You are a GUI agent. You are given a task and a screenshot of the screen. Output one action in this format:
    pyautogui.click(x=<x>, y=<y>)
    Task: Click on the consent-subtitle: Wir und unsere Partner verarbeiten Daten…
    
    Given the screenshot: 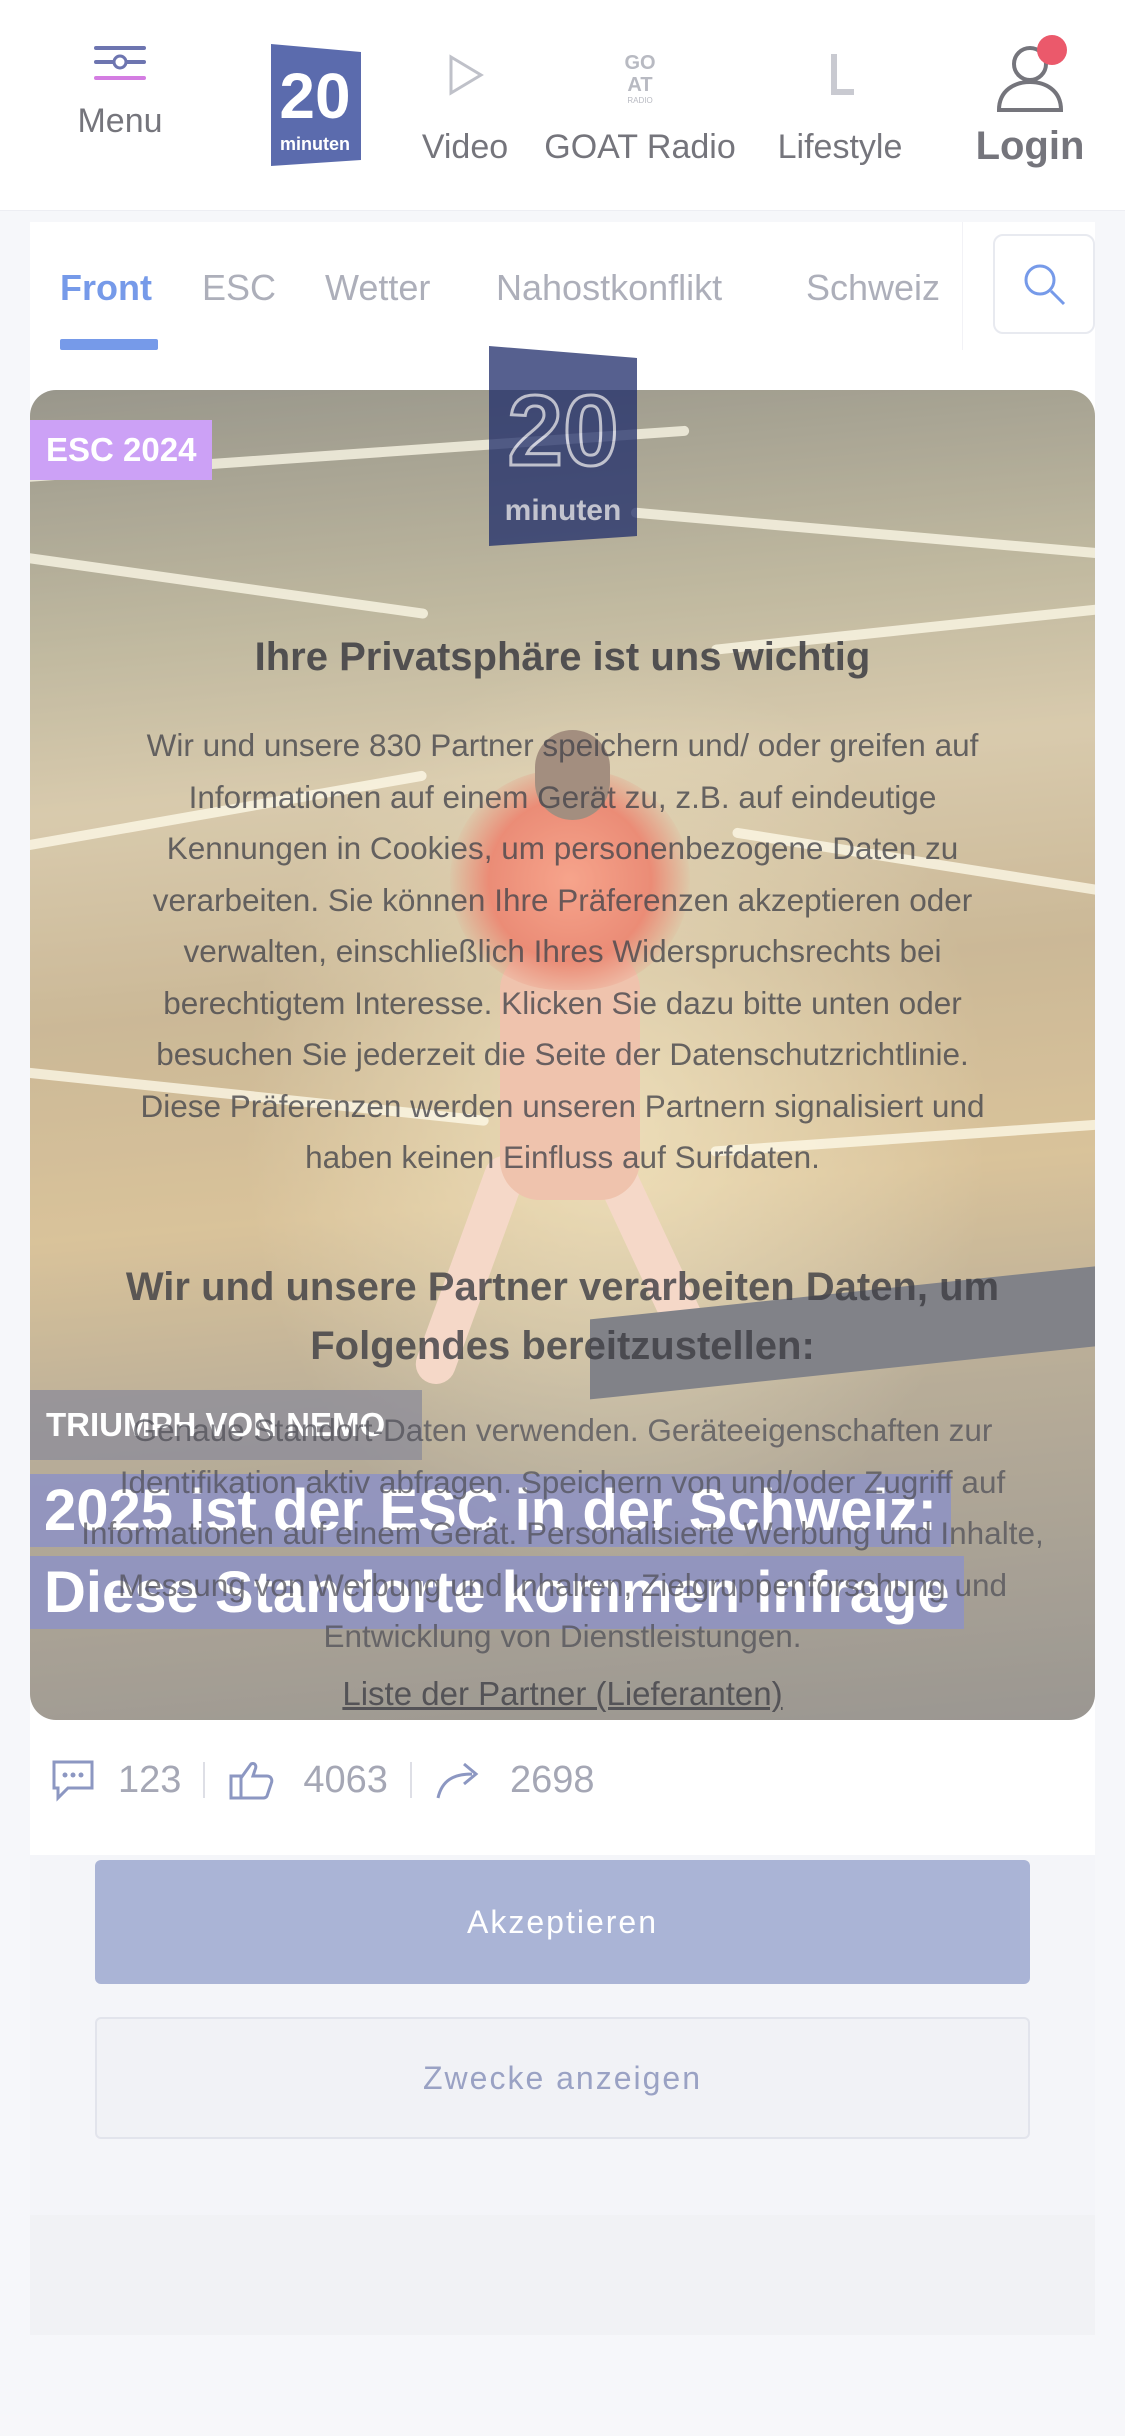 What is the action you would take?
    pyautogui.click(x=562, y=1316)
    